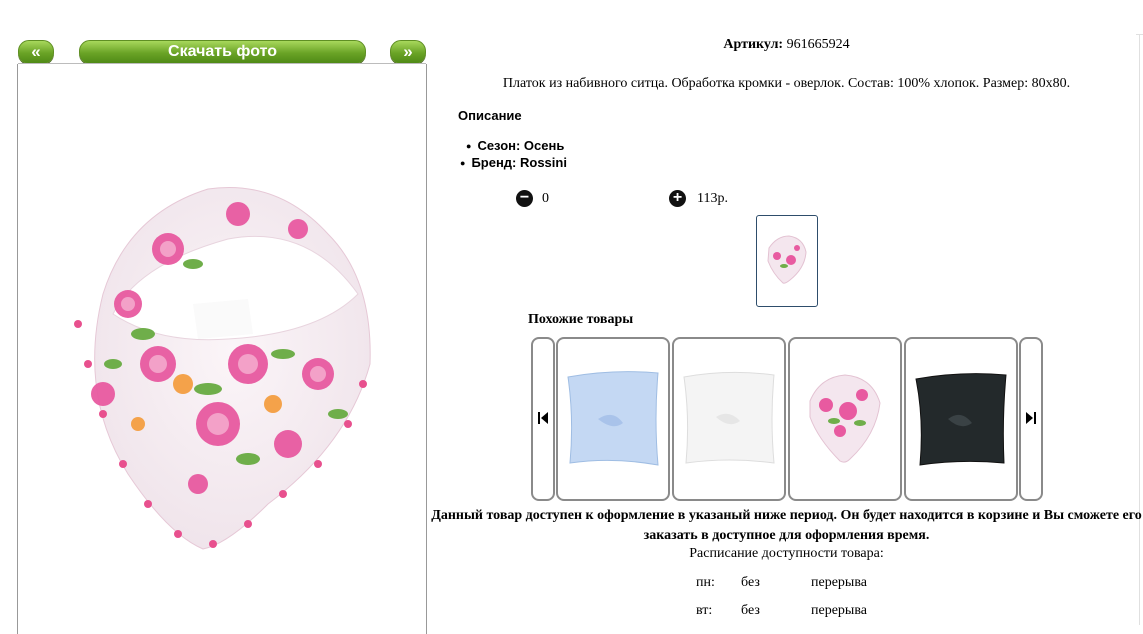 The image size is (1143, 634). Describe the element at coordinates (490, 115) in the screenshot. I see `description-section-title: Описание` at that location.